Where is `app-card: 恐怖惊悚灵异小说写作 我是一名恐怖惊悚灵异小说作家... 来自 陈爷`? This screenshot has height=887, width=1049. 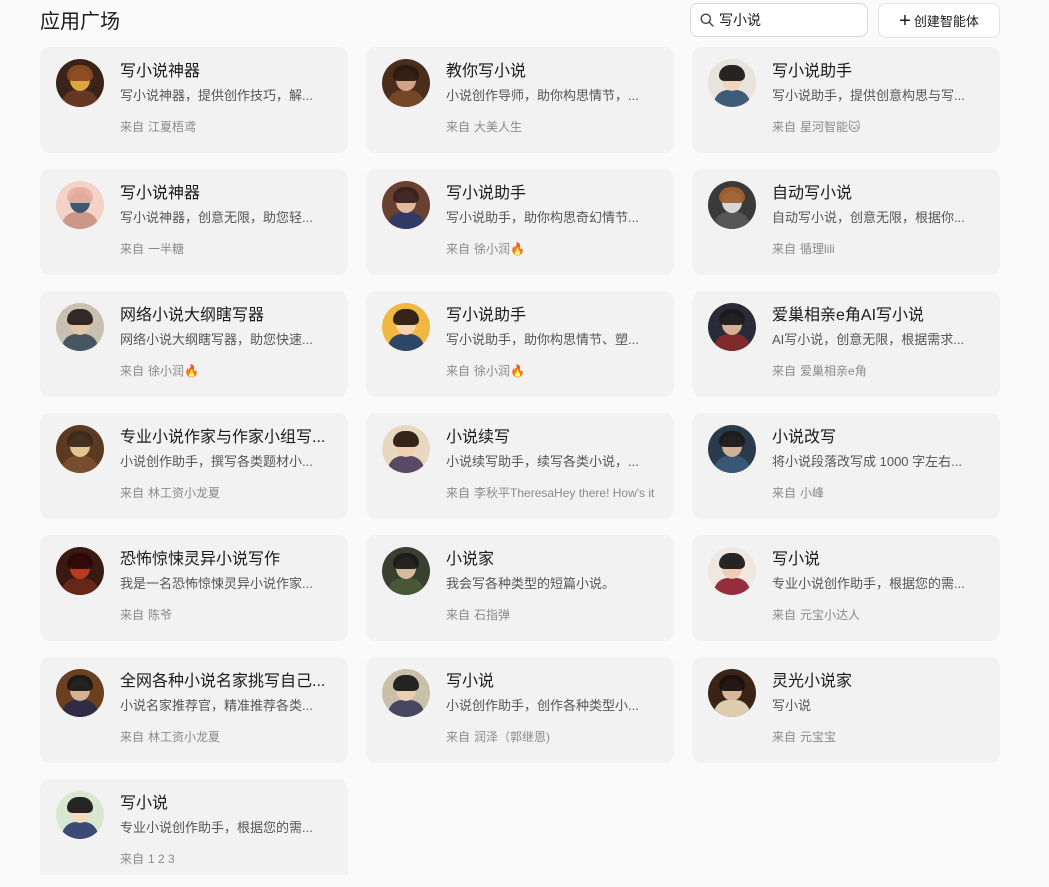 app-card: 恐怖惊悚灵异小说写作 我是一名恐怖惊悚灵异小说作家... 来自 陈爷 is located at coordinates (194, 588).